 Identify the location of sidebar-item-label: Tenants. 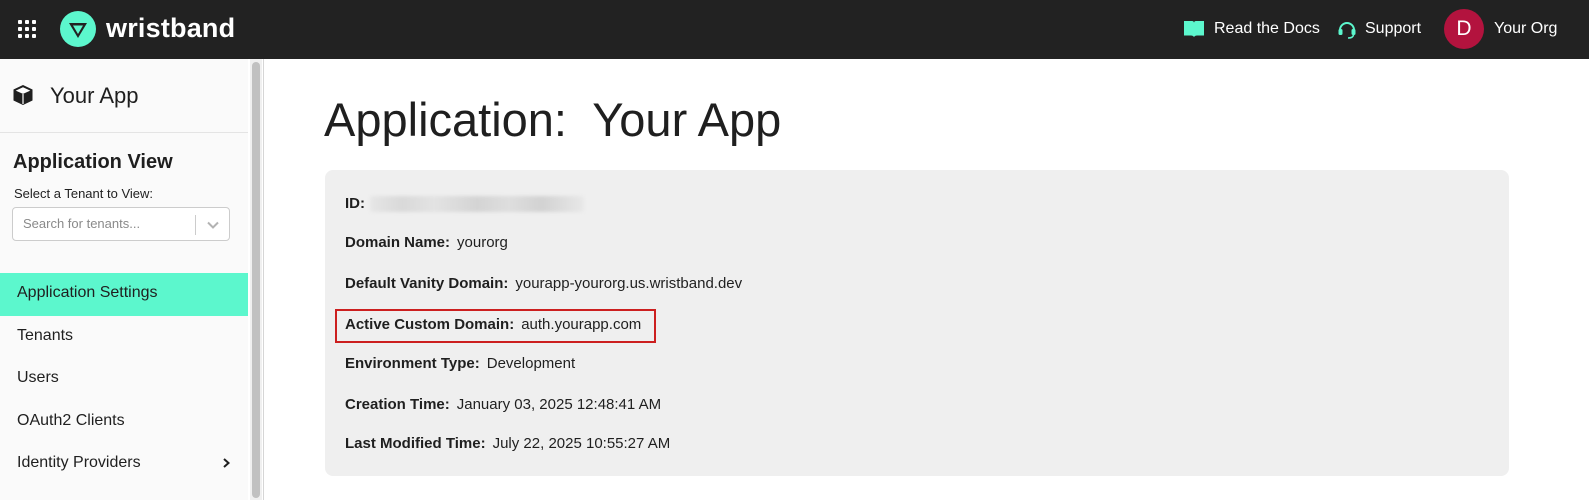
(45, 335).